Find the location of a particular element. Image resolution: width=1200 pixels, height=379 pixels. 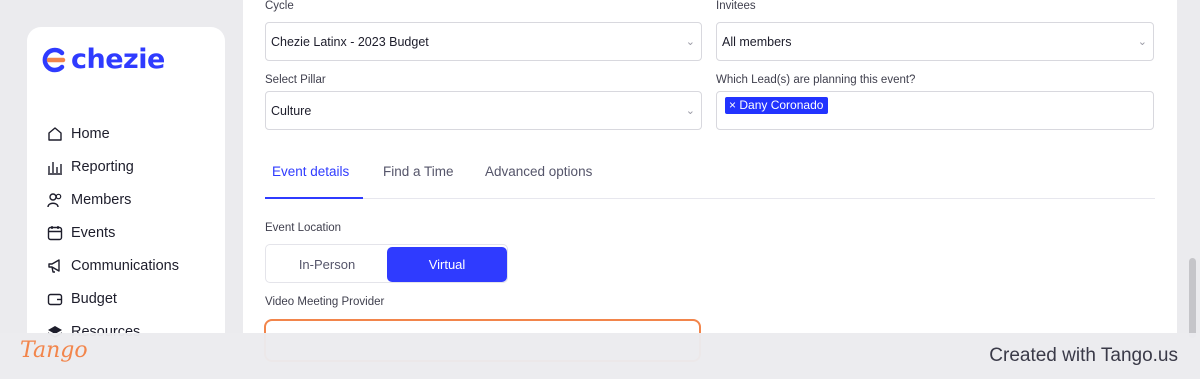

home-icon is located at coordinates (55, 134).